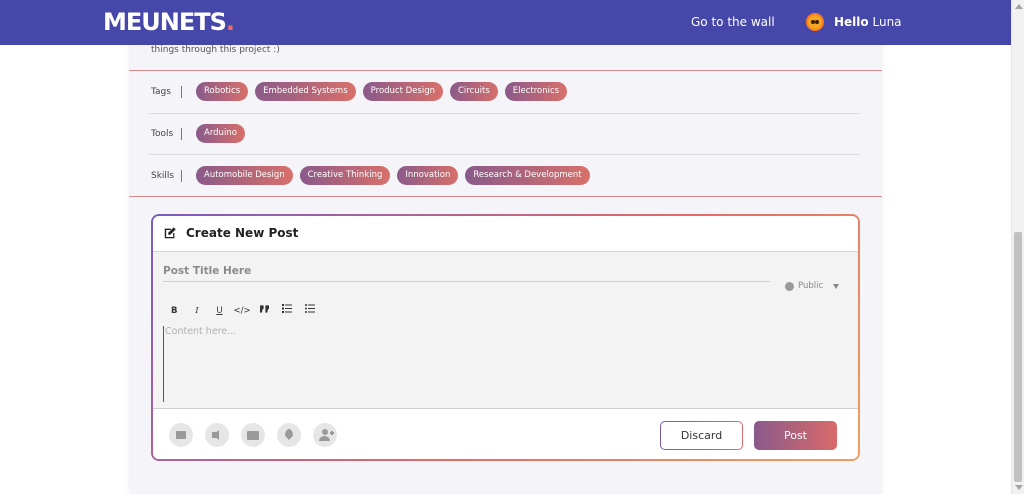  I want to click on discard-label: Discard, so click(701, 435).